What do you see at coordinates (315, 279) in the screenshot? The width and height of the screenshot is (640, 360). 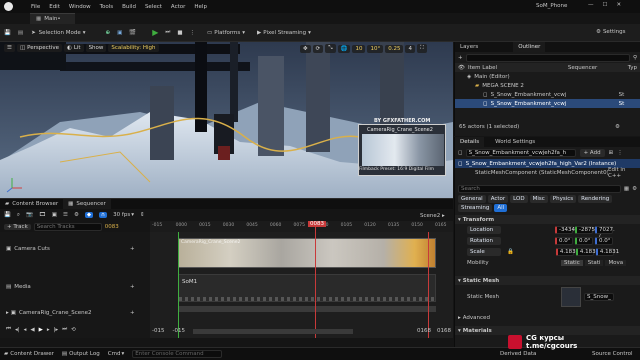 I see `playhead` at bounding box center [315, 279].